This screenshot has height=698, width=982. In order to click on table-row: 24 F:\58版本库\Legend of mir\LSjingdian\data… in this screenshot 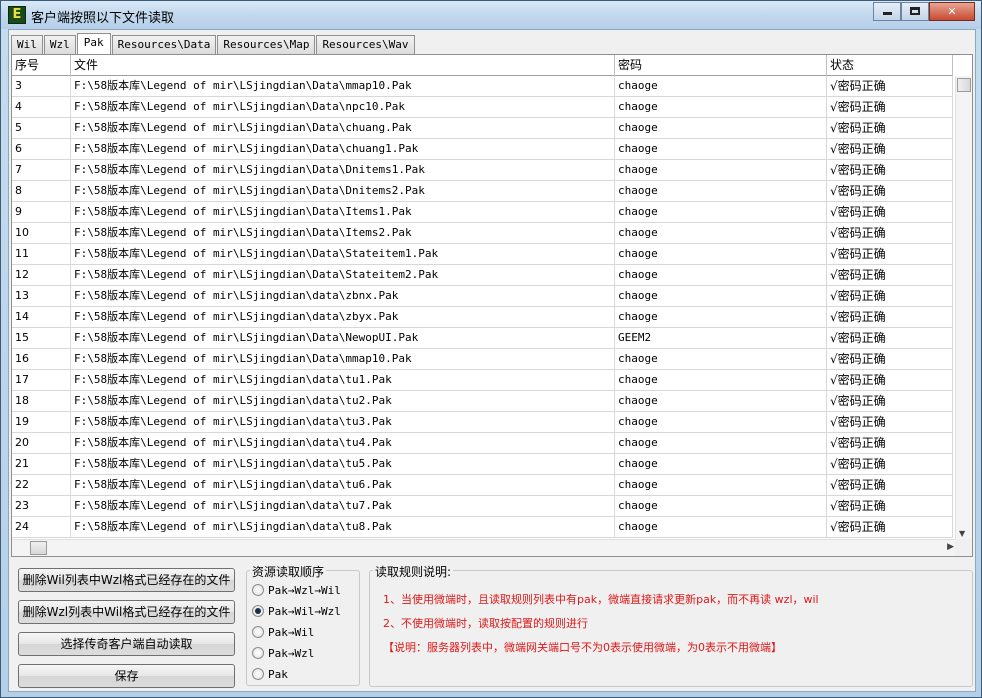, I will do `click(482, 527)`.